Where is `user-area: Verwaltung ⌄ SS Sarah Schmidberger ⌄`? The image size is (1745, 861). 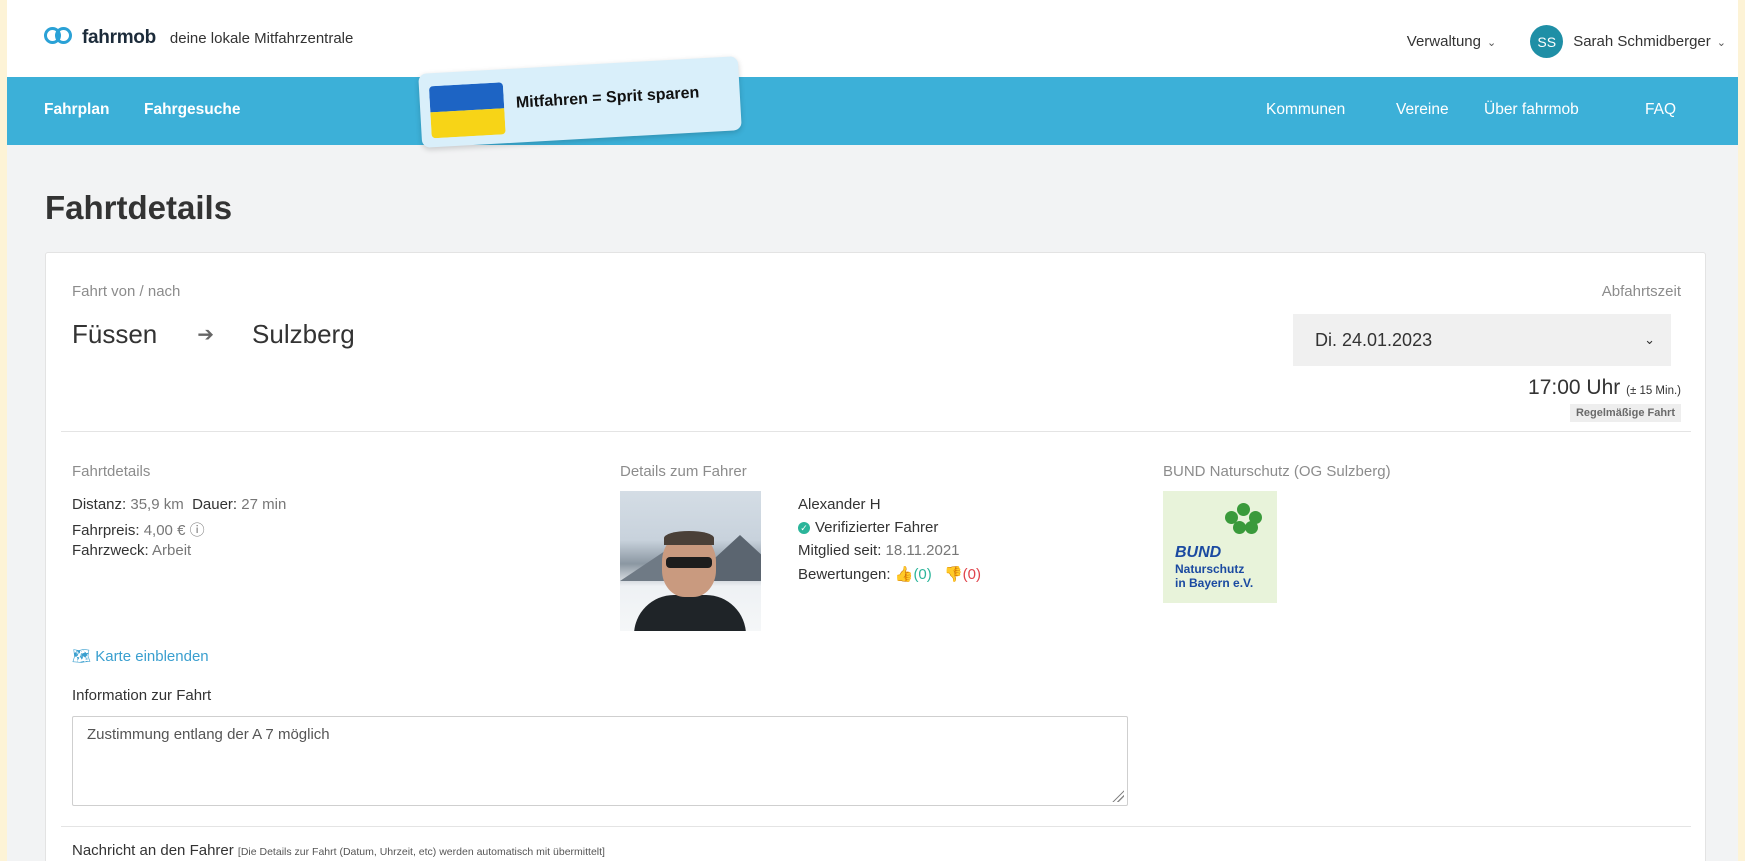 user-area: Verwaltung ⌄ SS Sarah Schmidberger ⌄ is located at coordinates (1566, 41).